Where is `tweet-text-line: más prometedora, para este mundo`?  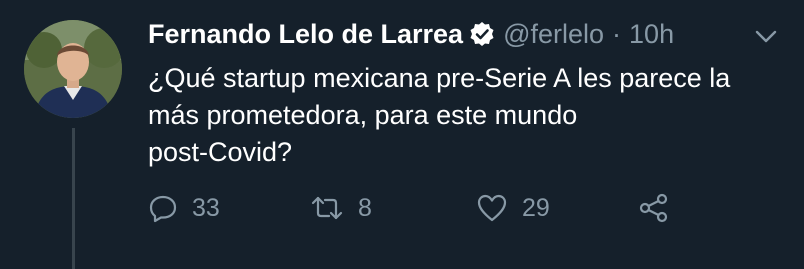
tweet-text-line: más prometedora, para este mundo is located at coordinates (363, 115).